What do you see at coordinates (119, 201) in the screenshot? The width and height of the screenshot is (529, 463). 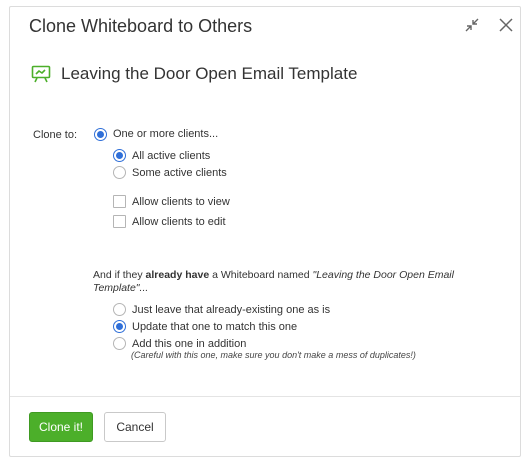 I see `allow-view-checkbox` at bounding box center [119, 201].